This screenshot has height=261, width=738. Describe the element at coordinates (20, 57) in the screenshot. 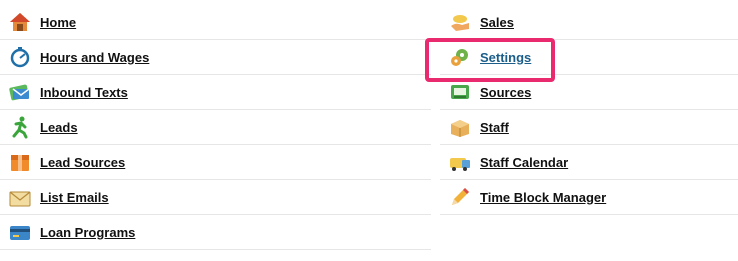

I see `stopwatch-icon` at that location.